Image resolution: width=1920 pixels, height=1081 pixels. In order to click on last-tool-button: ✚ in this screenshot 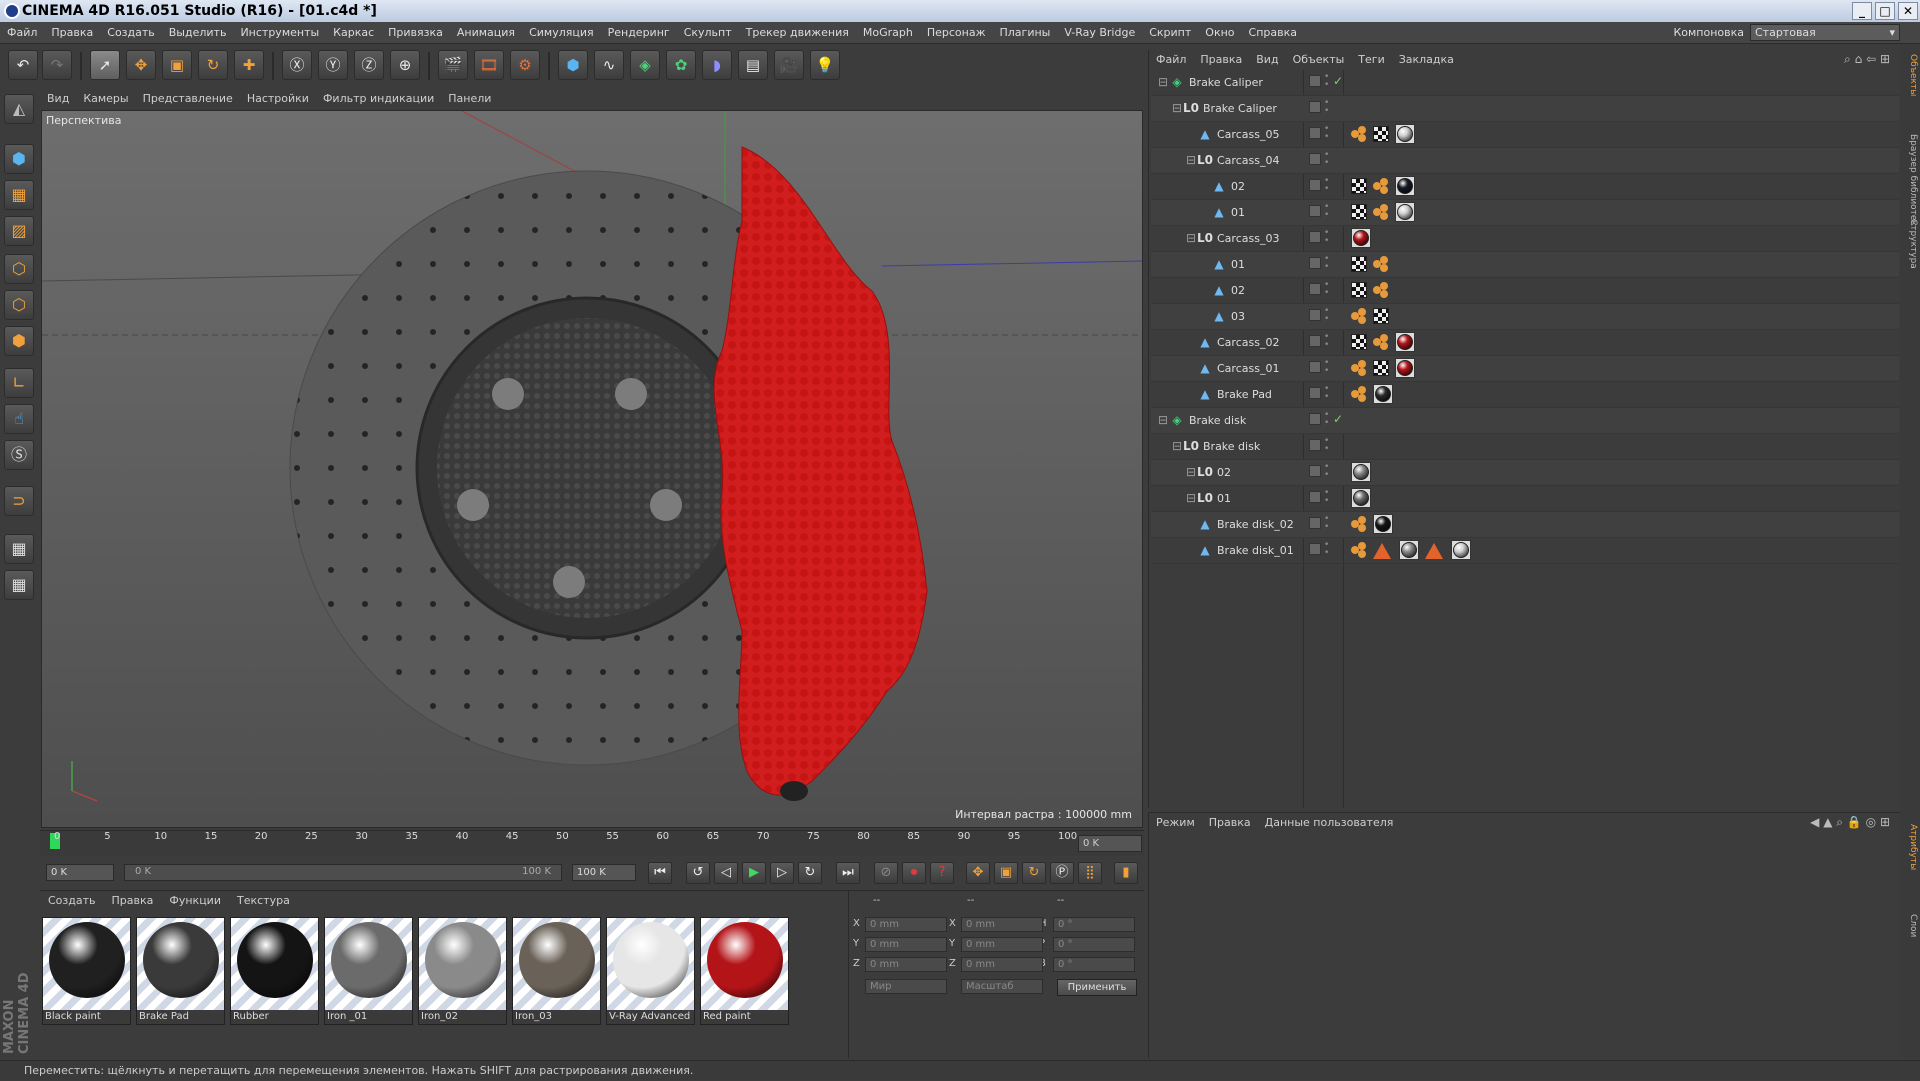, I will do `click(249, 65)`.